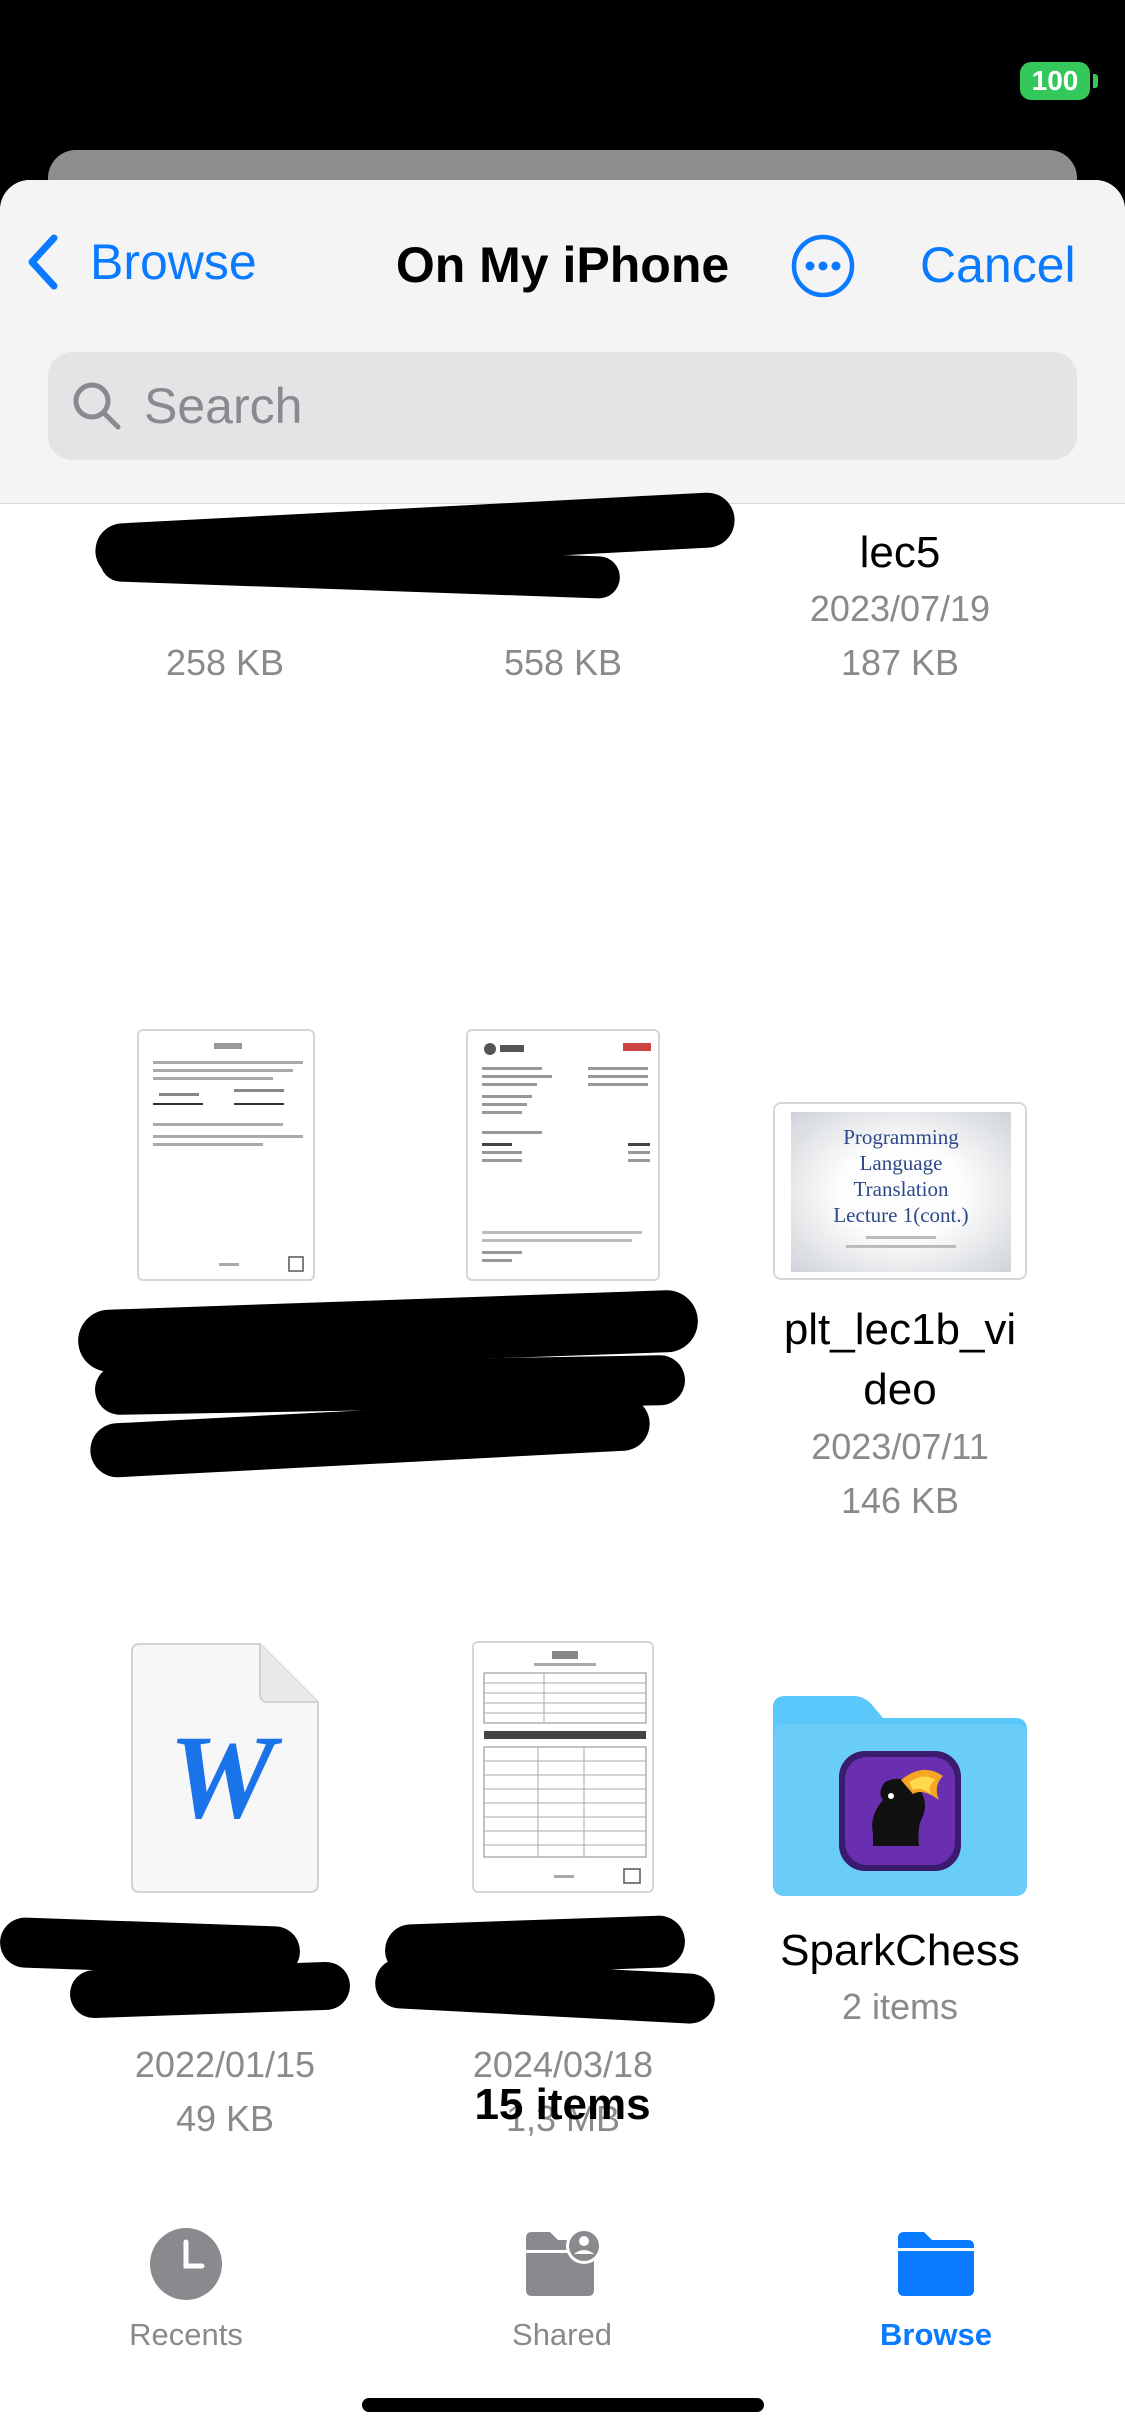  Describe the element at coordinates (186, 2264) in the screenshot. I see `clock-icon` at that location.